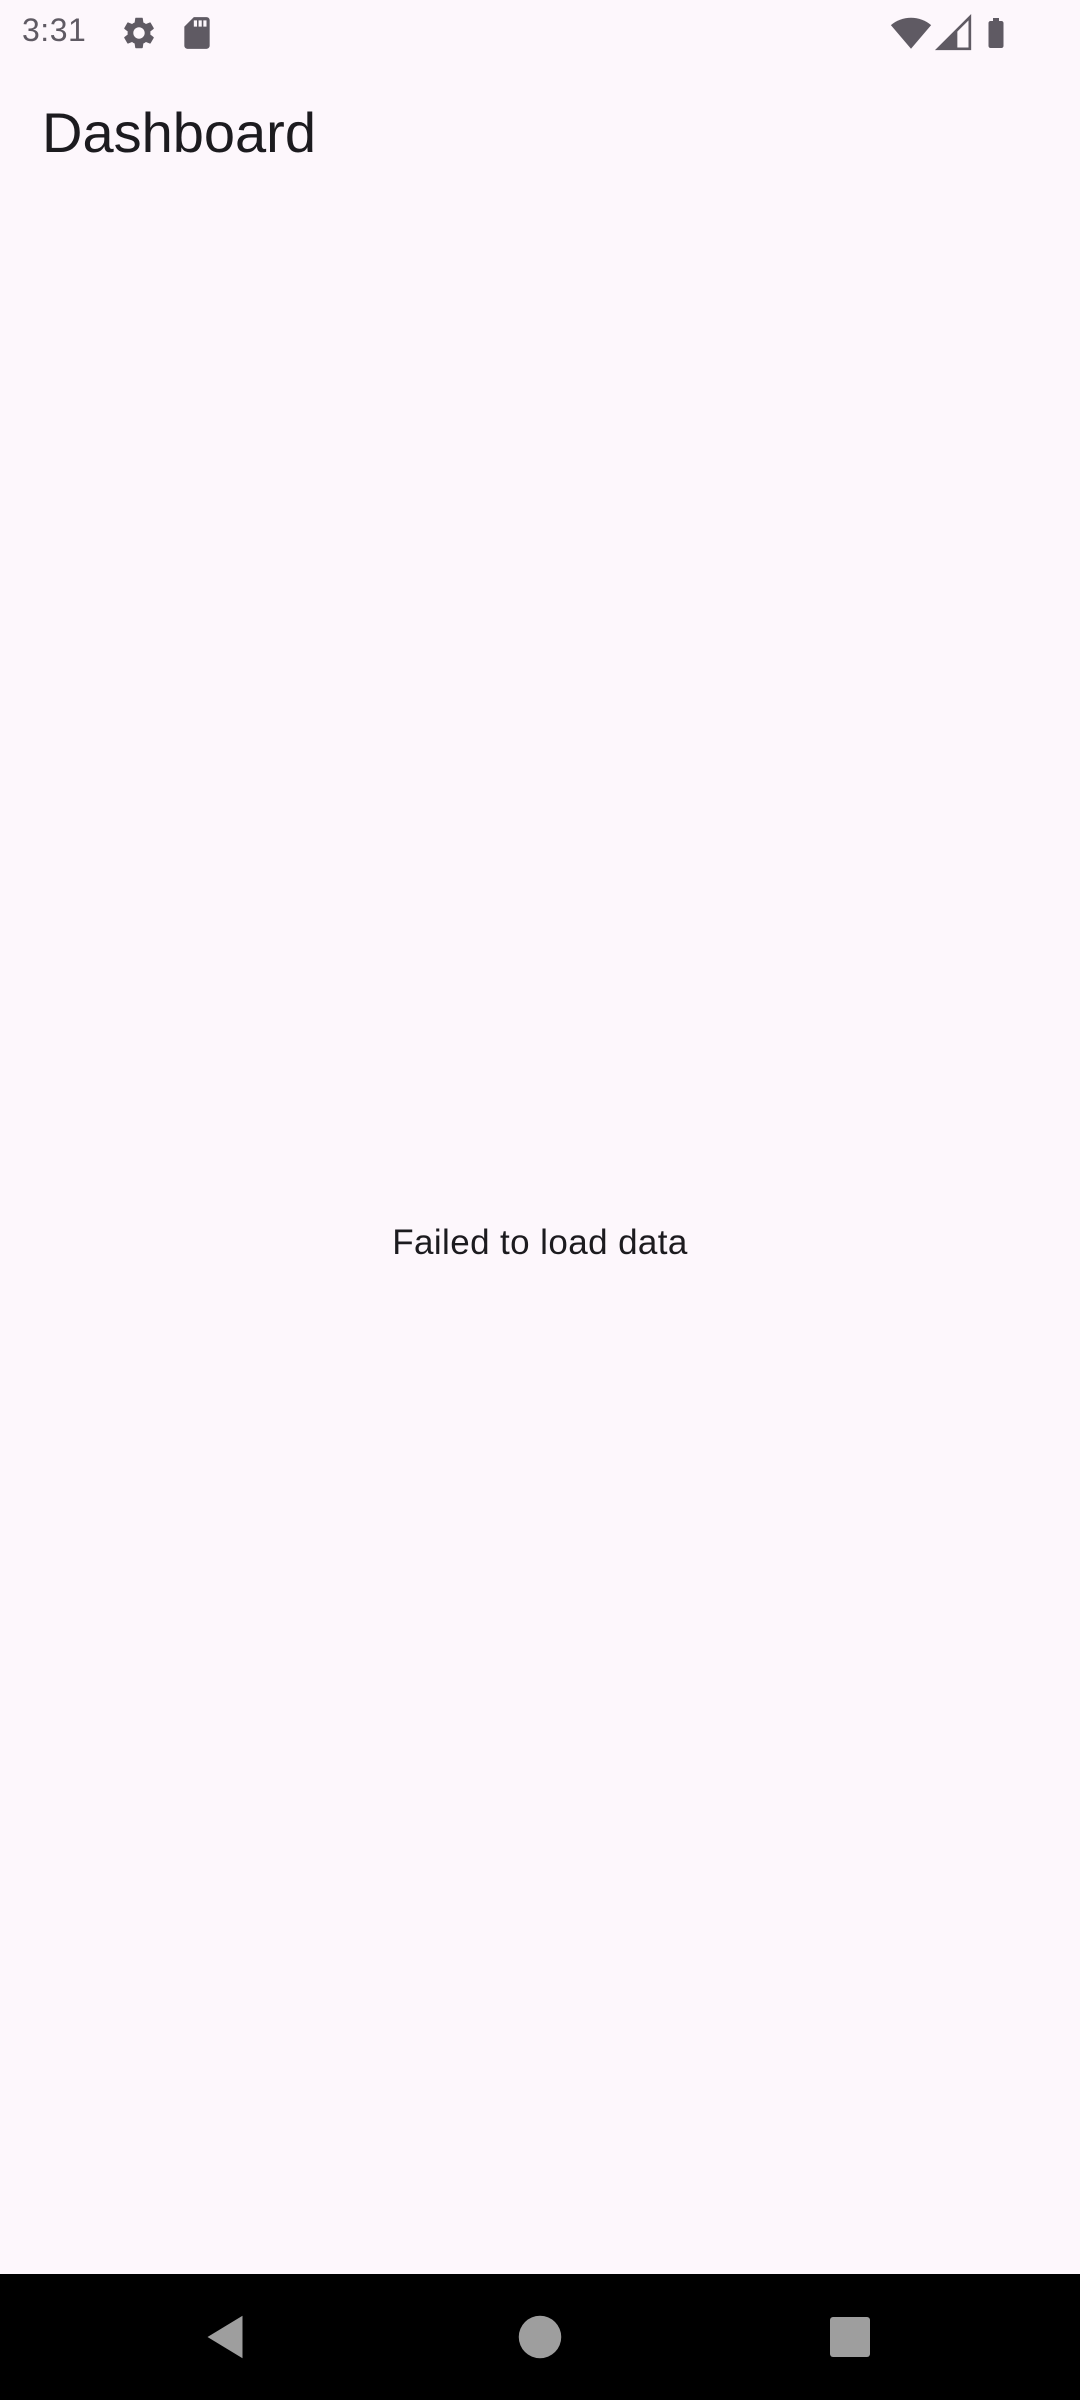  What do you see at coordinates (179, 132) in the screenshot?
I see `page-title: Dashboard` at bounding box center [179, 132].